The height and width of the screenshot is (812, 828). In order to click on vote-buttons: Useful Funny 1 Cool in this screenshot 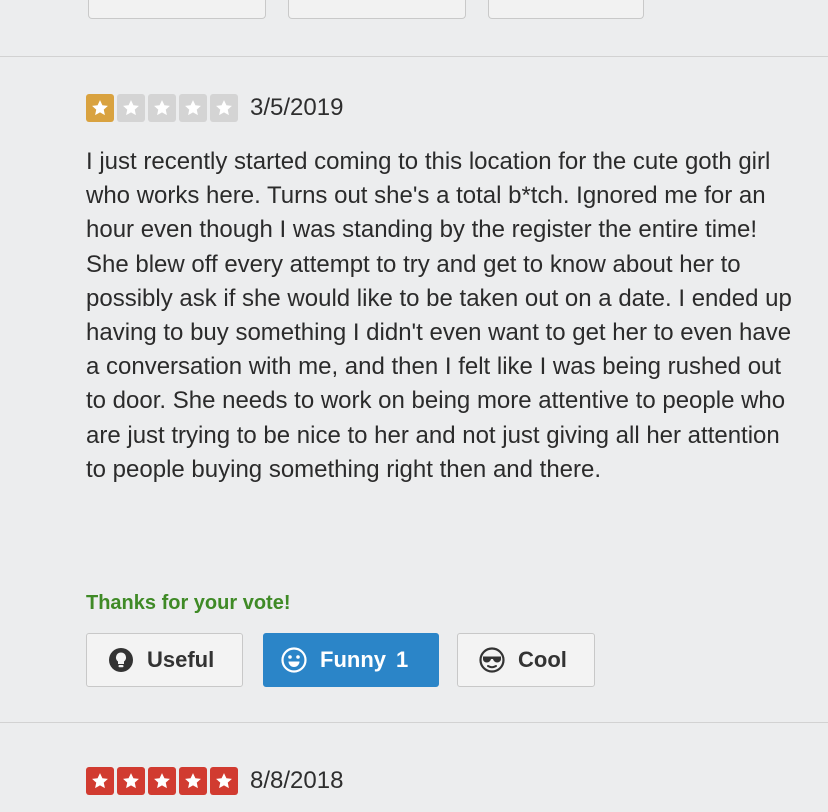, I will do `click(340, 660)`.